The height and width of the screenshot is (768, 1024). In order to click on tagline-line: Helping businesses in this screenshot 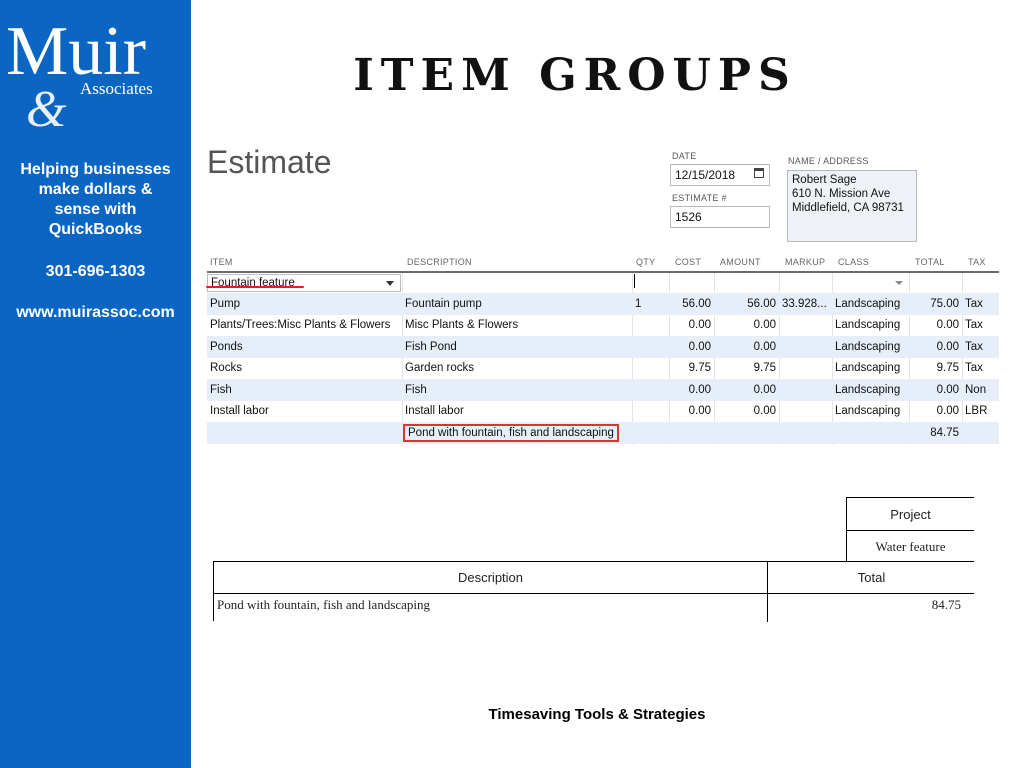, I will do `click(95, 169)`.